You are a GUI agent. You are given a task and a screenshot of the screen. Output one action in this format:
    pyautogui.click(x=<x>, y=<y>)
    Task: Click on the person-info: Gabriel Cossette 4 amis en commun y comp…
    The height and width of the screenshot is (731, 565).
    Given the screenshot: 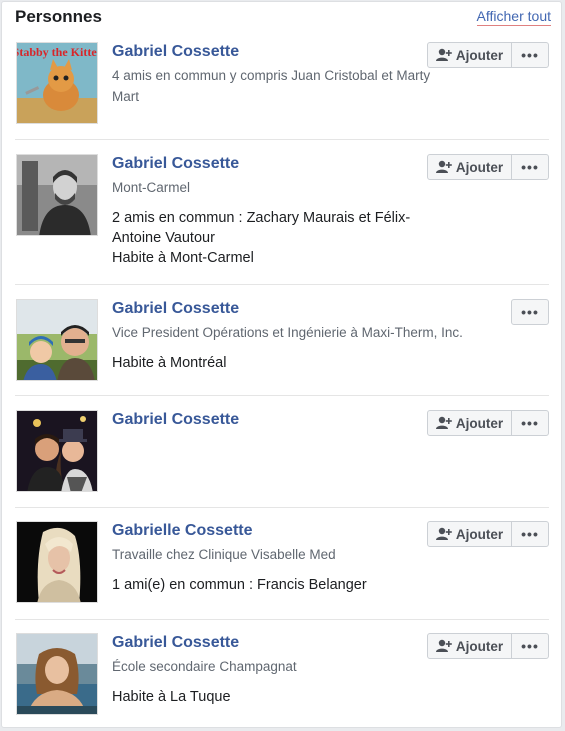 What is the action you would take?
    pyautogui.click(x=272, y=74)
    